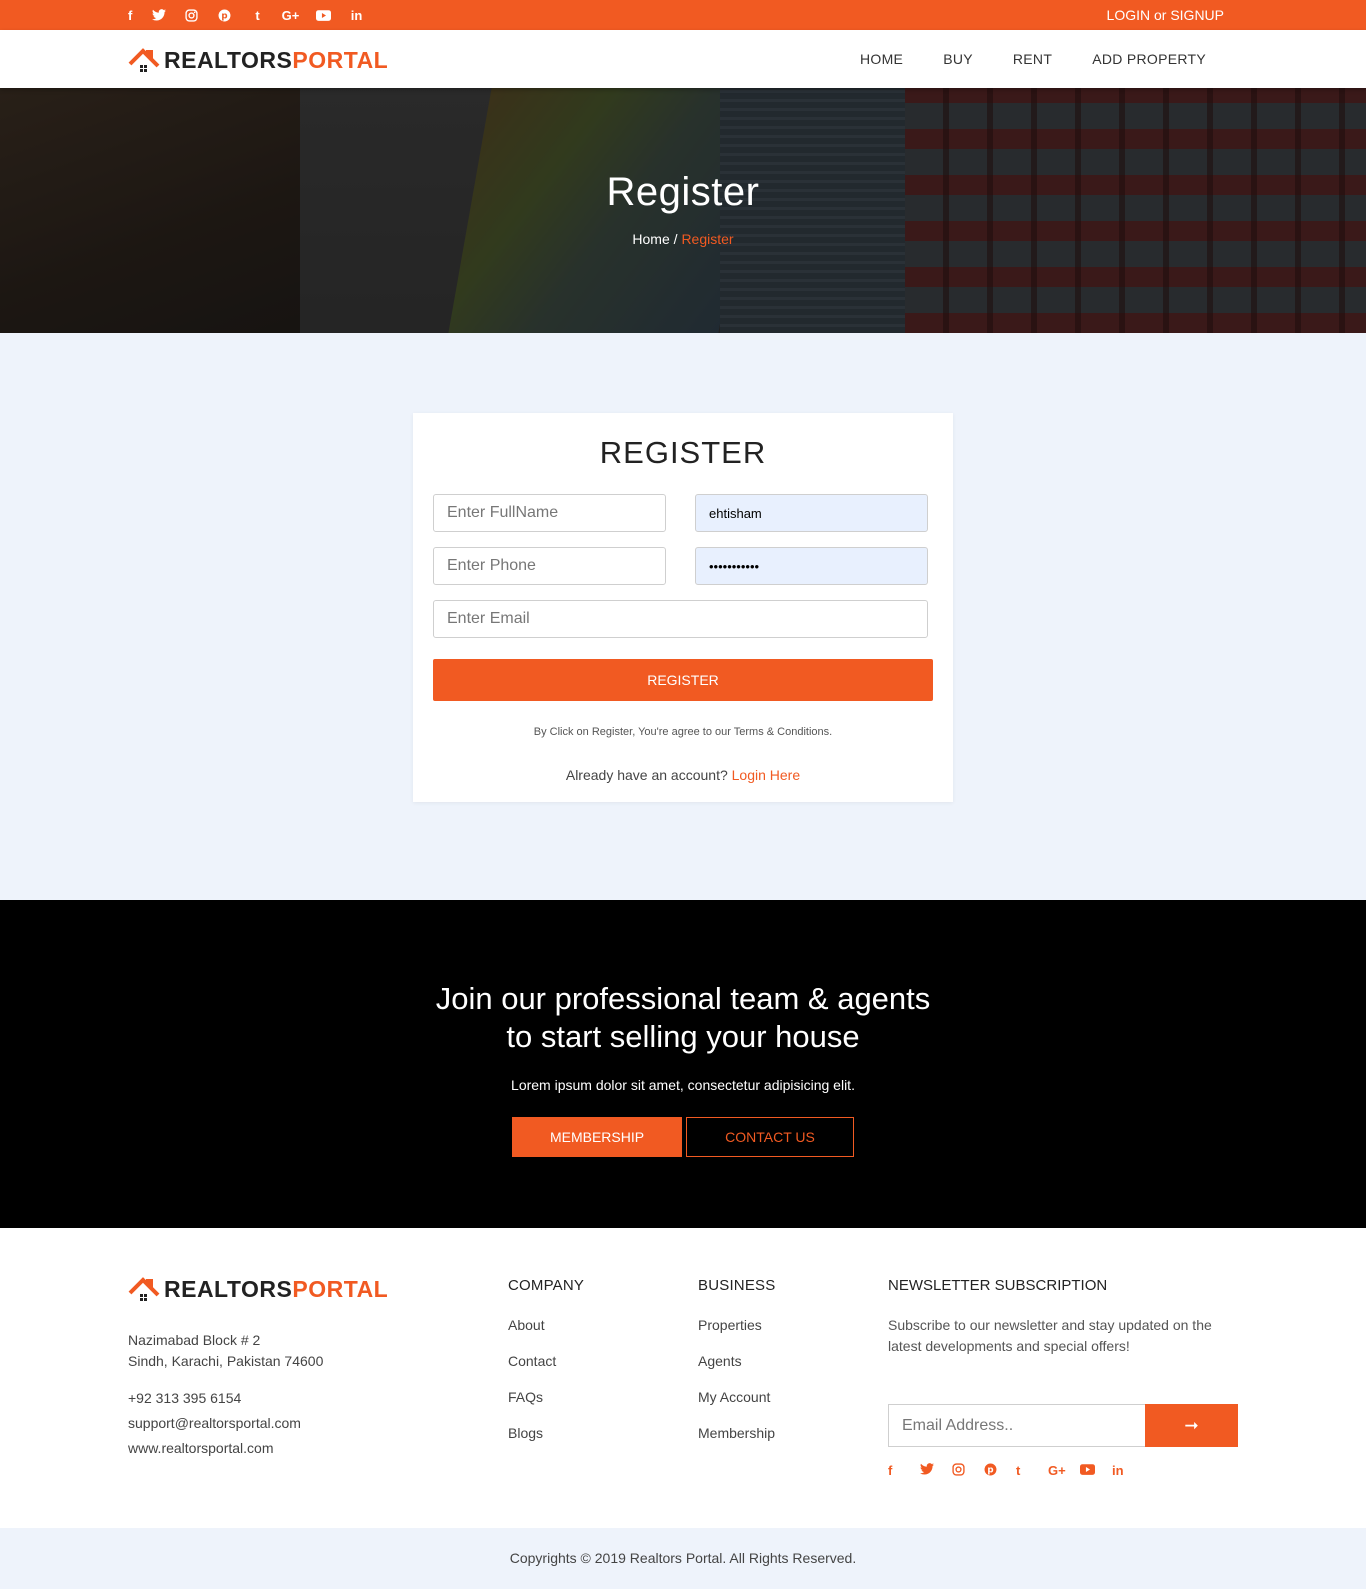 Image resolution: width=1366 pixels, height=1589 pixels. I want to click on top-social-links: f p t G+ in, so click(250, 15).